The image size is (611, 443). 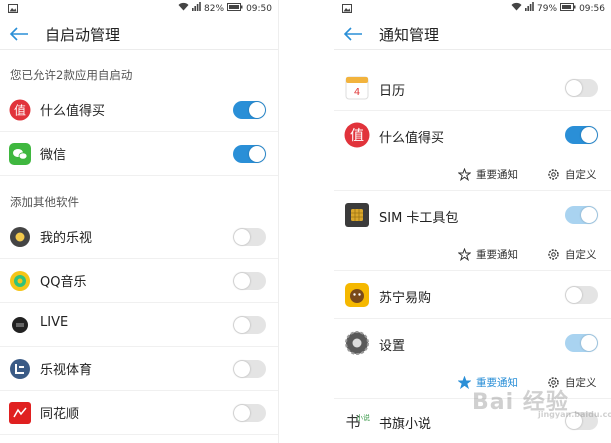 What do you see at coordinates (405, 424) in the screenshot?
I see `app-name: 书旗小说` at bounding box center [405, 424].